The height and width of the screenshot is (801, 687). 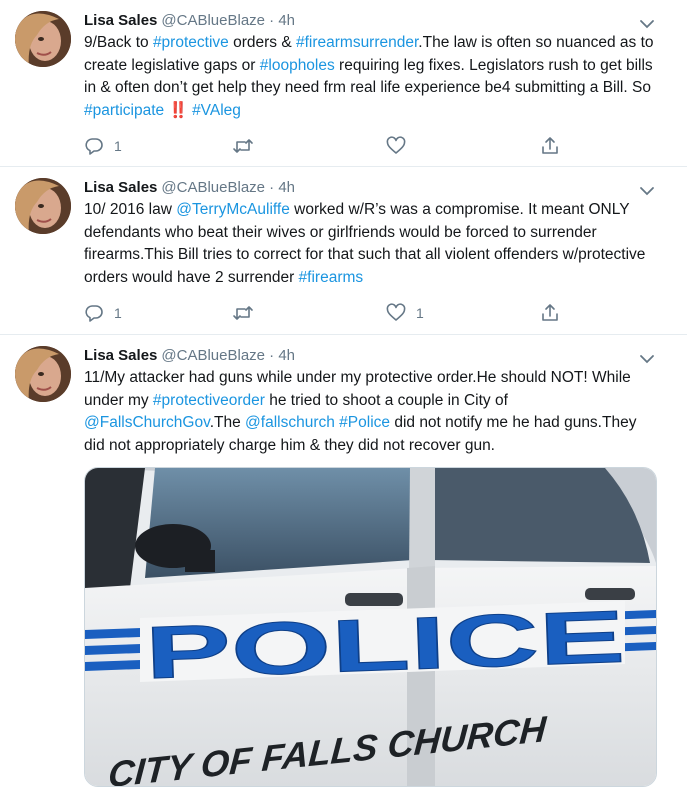 What do you see at coordinates (262, 42) in the screenshot?
I see `tweet-text-run: orders &` at bounding box center [262, 42].